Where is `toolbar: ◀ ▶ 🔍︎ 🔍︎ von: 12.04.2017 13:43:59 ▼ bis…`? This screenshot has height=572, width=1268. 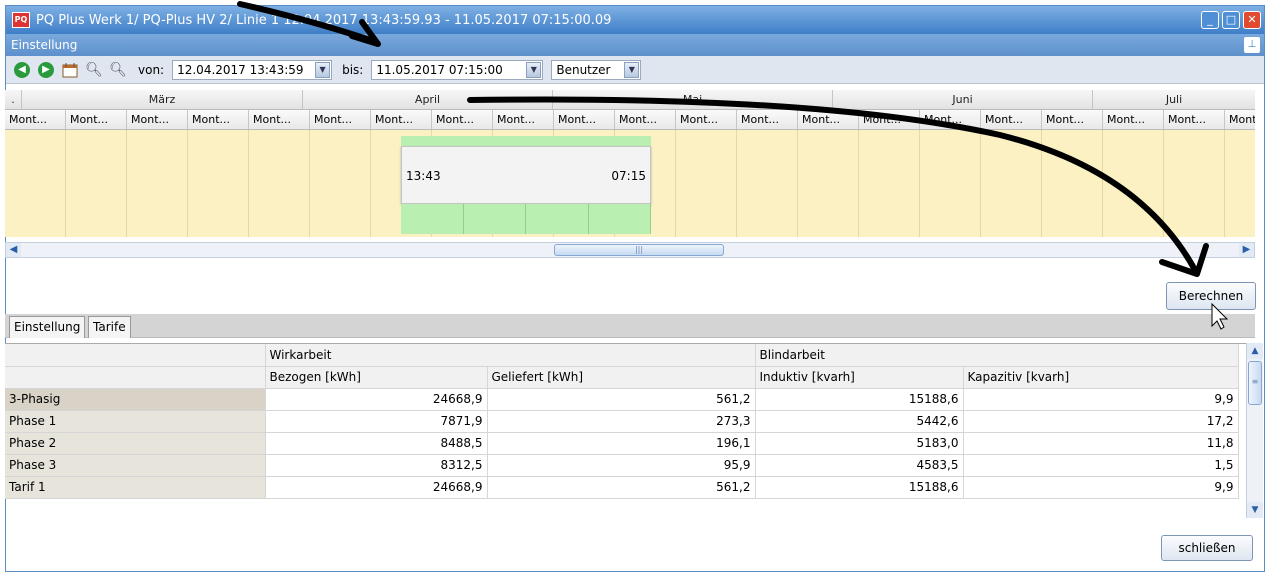 toolbar: ◀ ▶ 🔍︎ 🔍︎ von: 12.04.2017 13:43:59 ▼ bis… is located at coordinates (635, 70).